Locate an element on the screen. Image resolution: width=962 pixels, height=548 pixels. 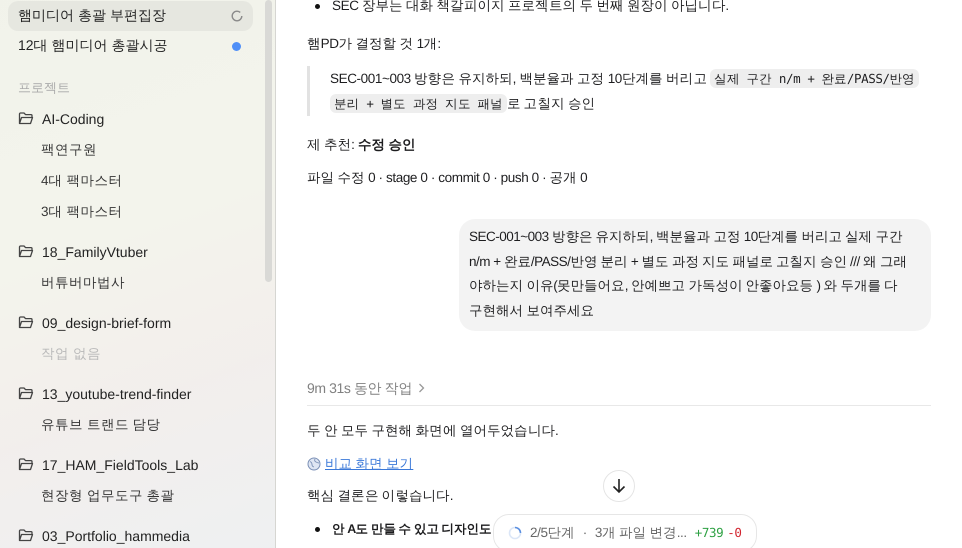
step-count: 2/5단계 is located at coordinates (552, 533).